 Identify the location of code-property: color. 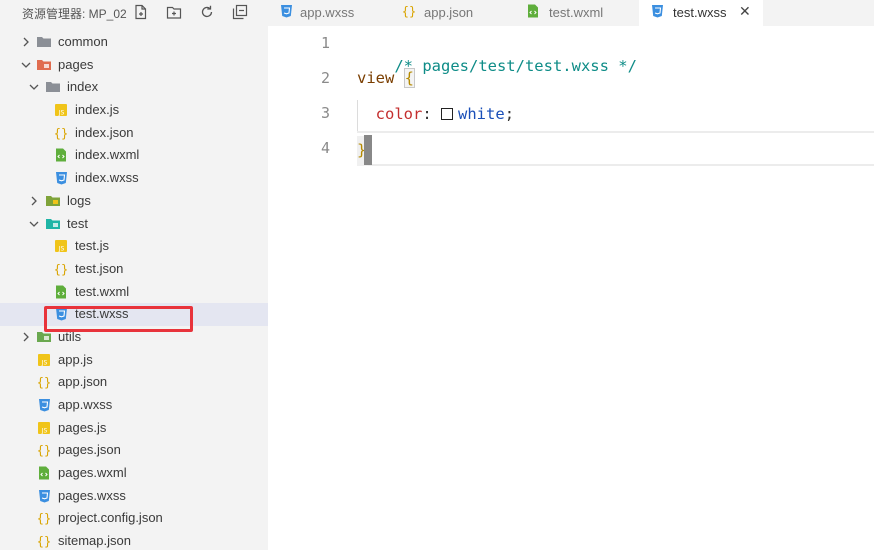
(399, 114).